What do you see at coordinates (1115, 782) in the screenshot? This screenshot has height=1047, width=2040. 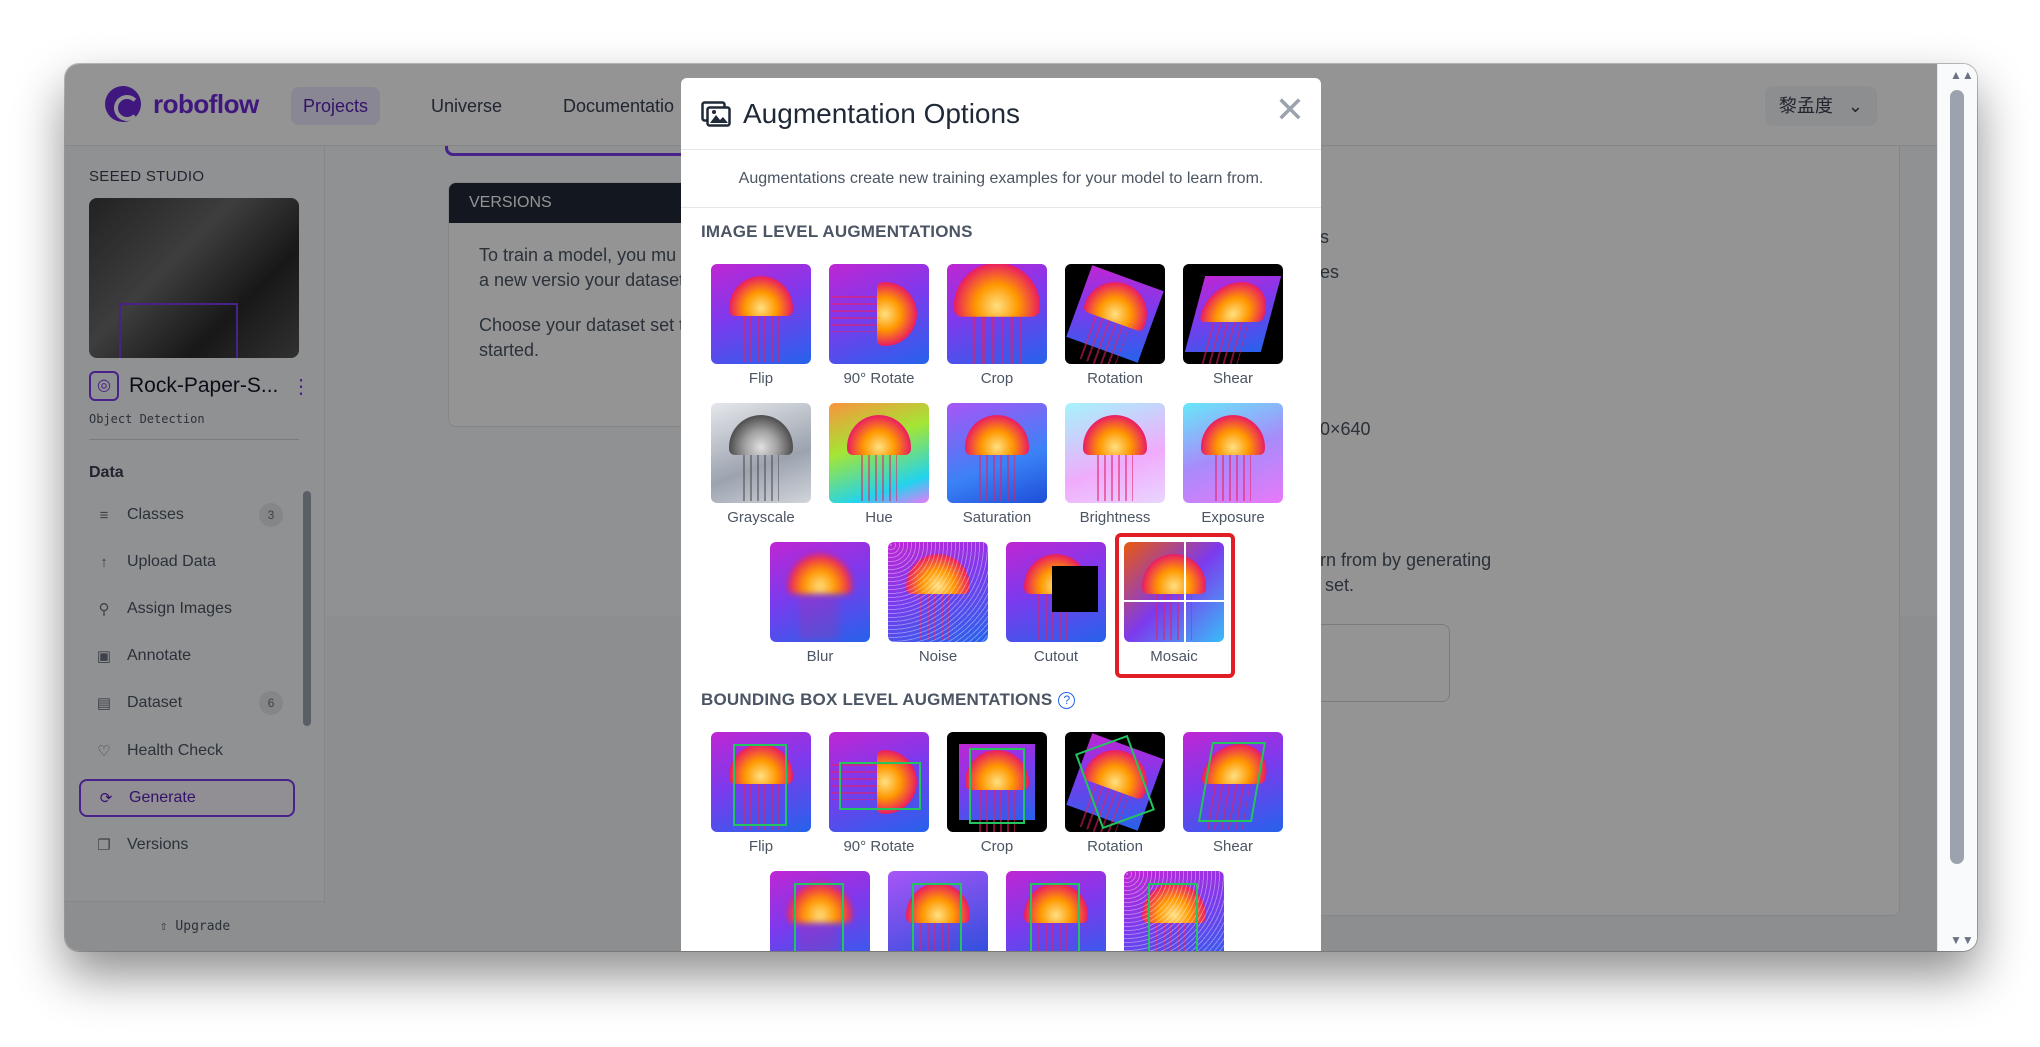 I see `bbox-aug-rotation-preview` at bounding box center [1115, 782].